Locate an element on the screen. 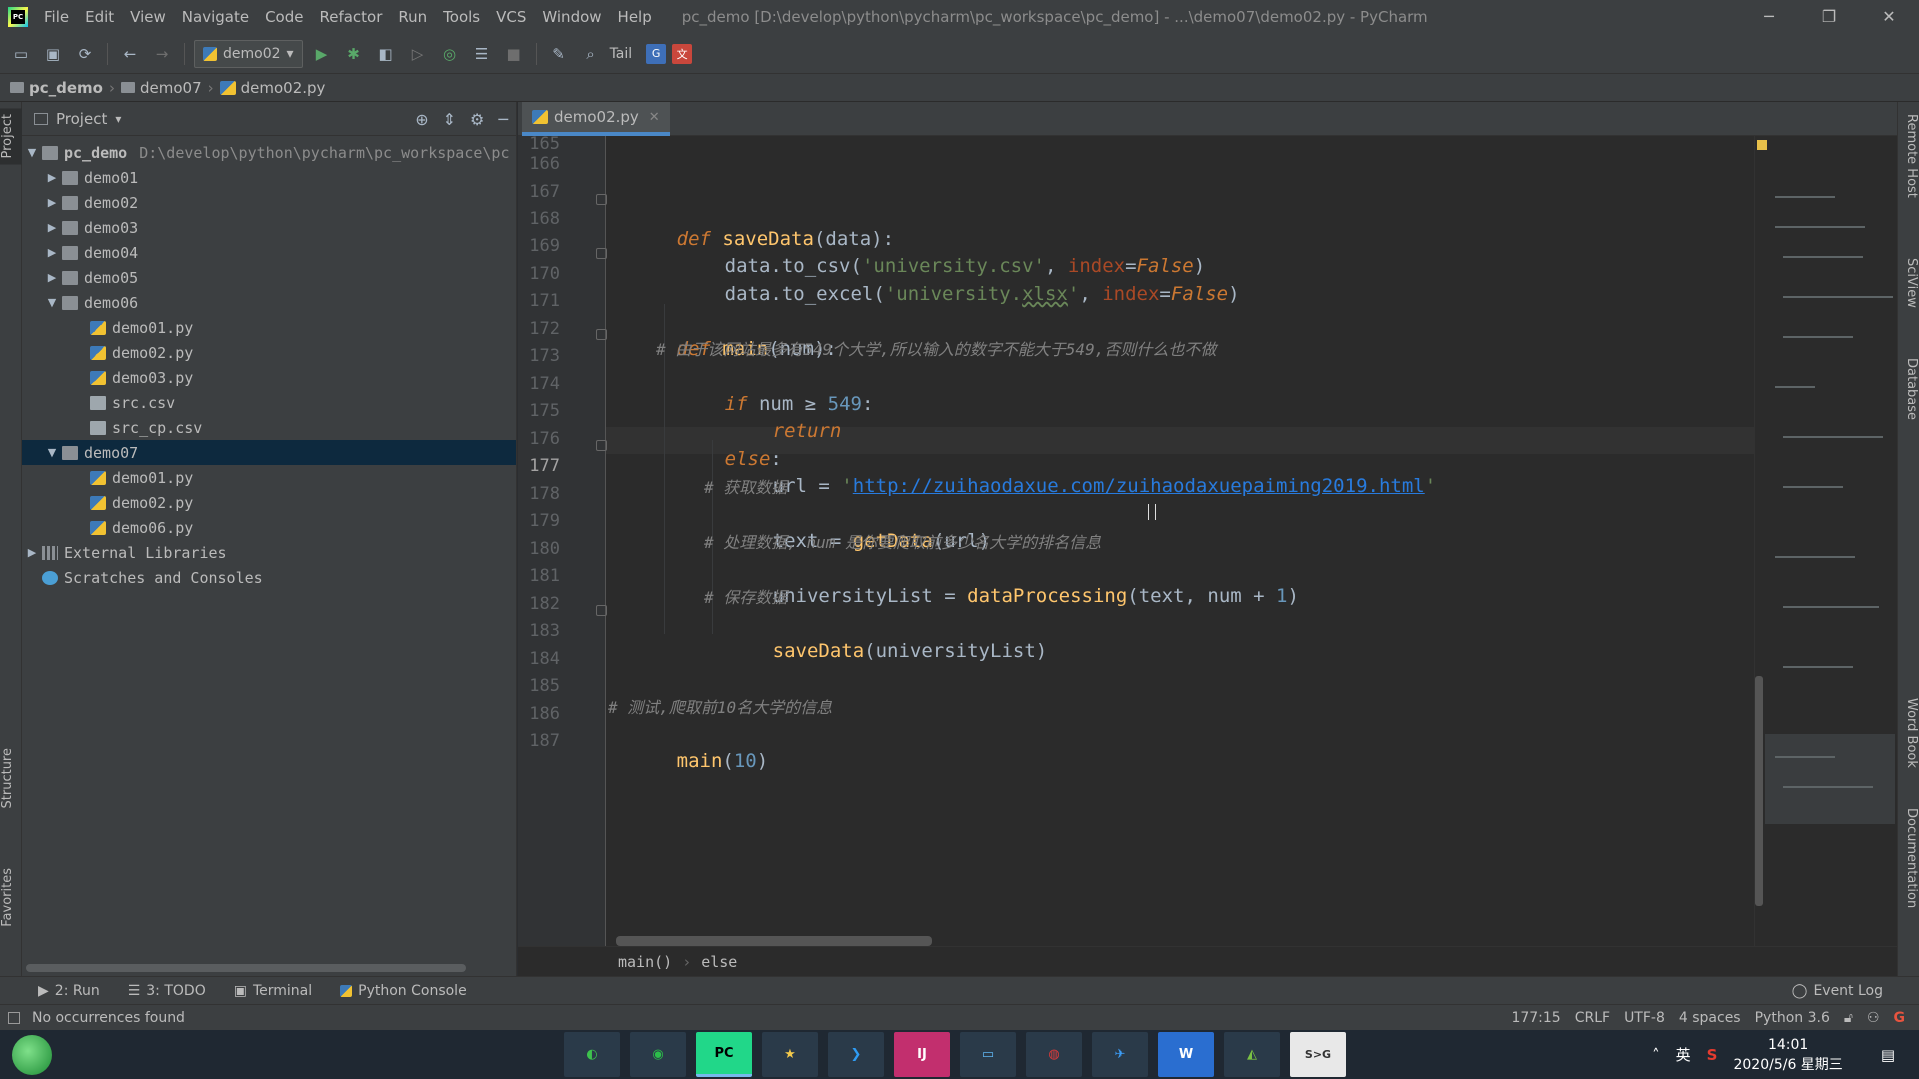  tree-folder: ▶ demo04 is located at coordinates (269, 252).